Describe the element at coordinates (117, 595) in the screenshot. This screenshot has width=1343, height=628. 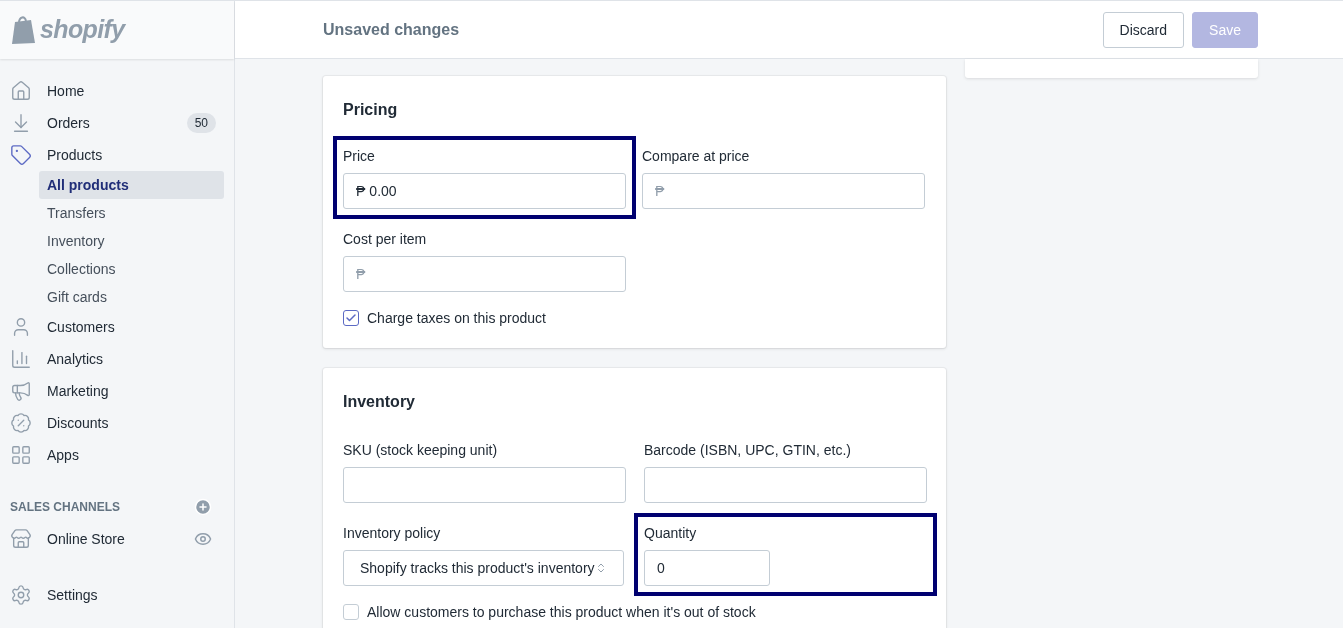
I see `nav-item: Settings` at that location.